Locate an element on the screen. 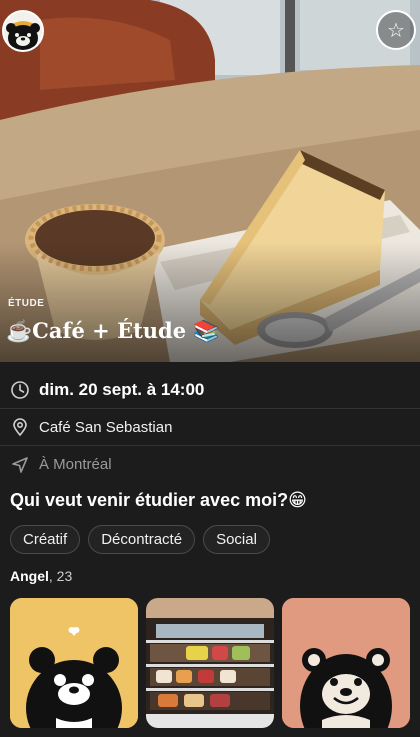 The width and height of the screenshot is (420, 737). host-avatar is located at coordinates (23, 31).